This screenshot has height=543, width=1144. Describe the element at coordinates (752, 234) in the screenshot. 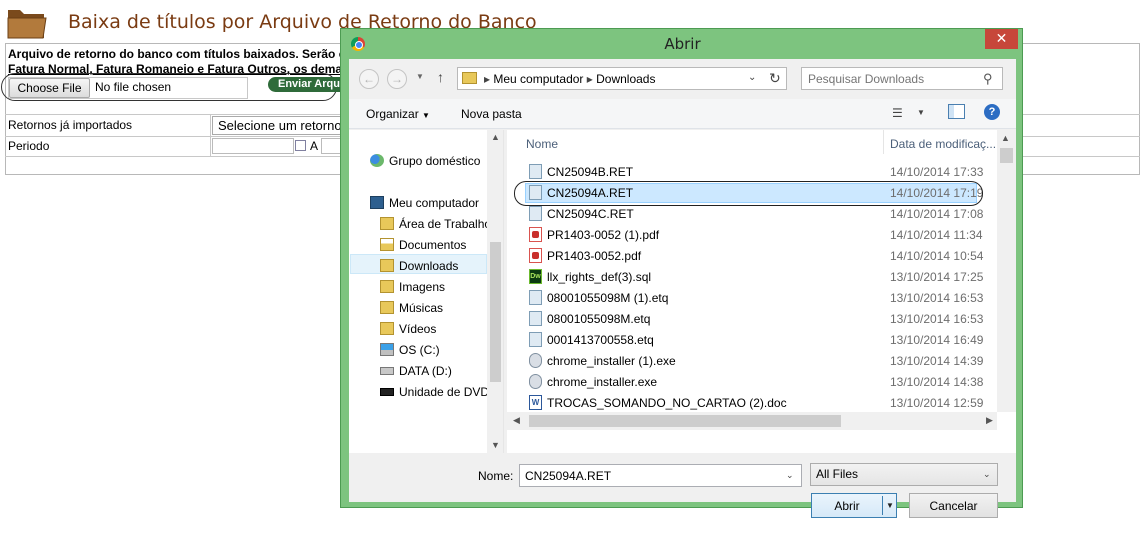

I see `file-row: PR1403-0052 (1).pdf 14/10/2014 11:34` at that location.